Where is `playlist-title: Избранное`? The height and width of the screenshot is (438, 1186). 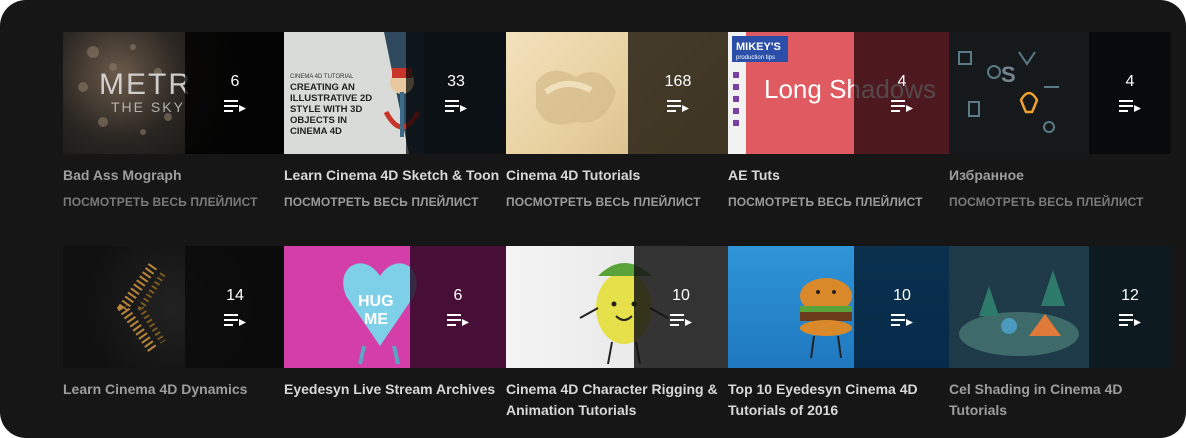 playlist-title: Избранное is located at coordinates (1060, 175).